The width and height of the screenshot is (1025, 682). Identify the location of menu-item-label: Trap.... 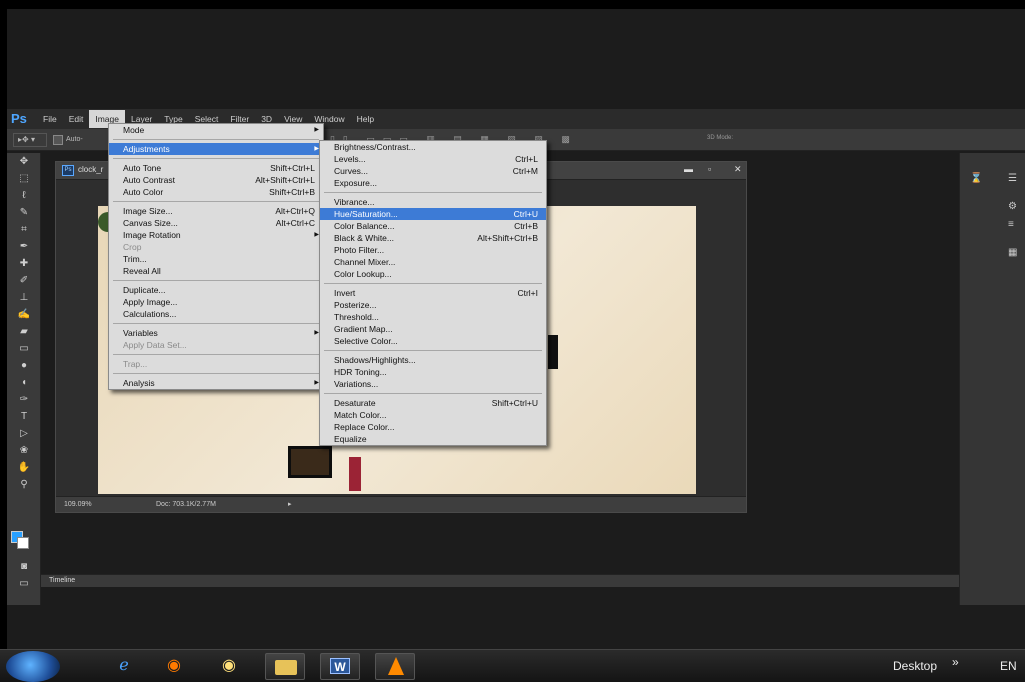
(135, 364).